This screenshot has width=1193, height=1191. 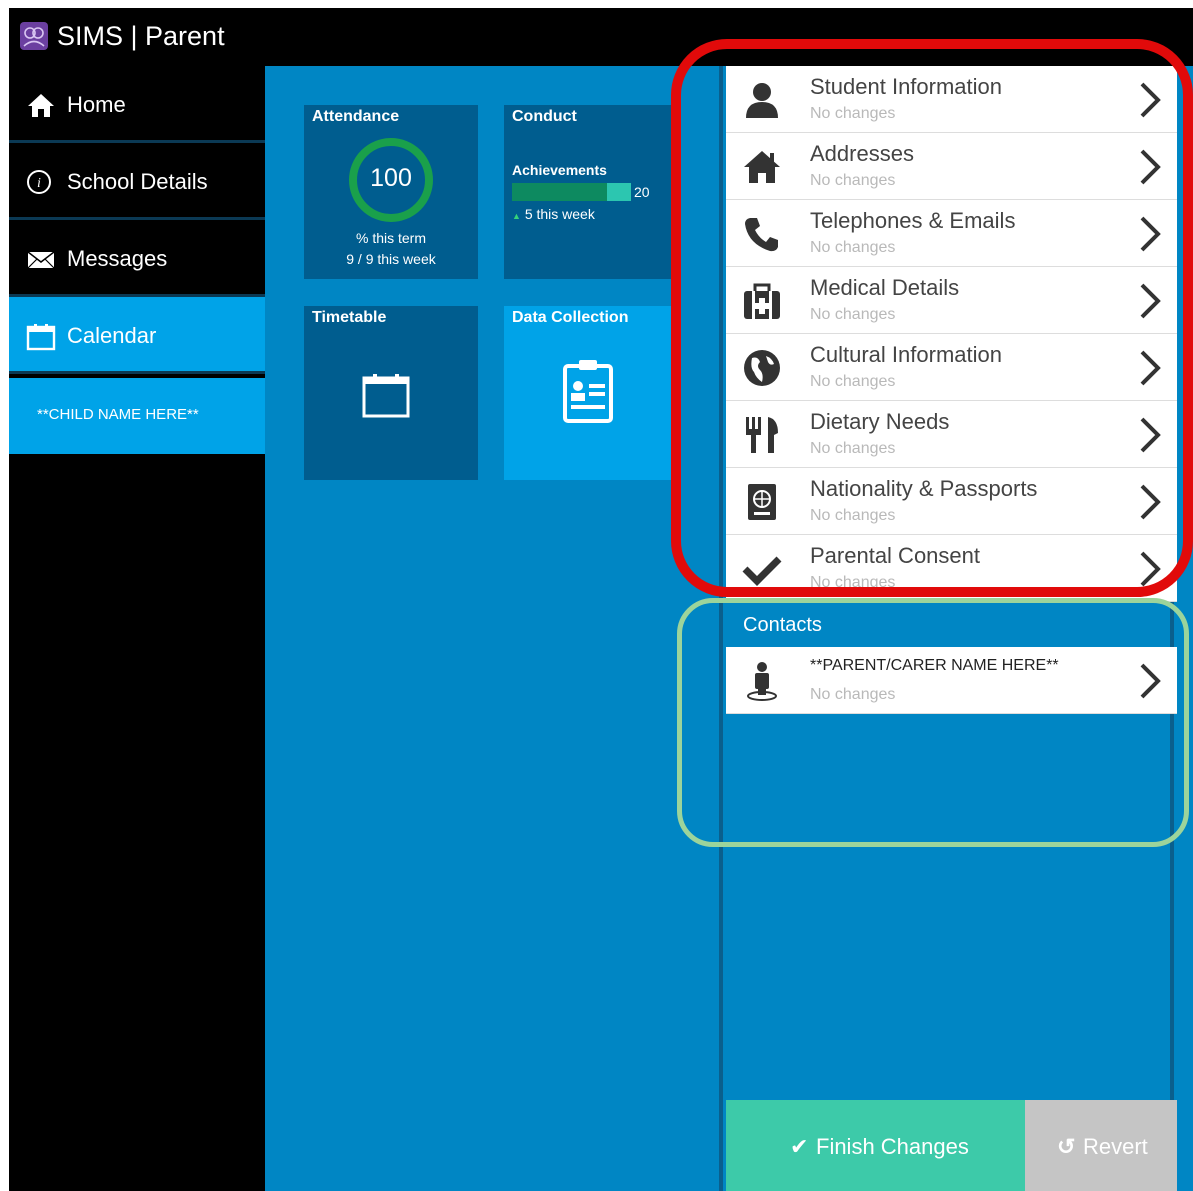 What do you see at coordinates (892, 1146) in the screenshot?
I see `finish-changes-label: Finish Changes` at bounding box center [892, 1146].